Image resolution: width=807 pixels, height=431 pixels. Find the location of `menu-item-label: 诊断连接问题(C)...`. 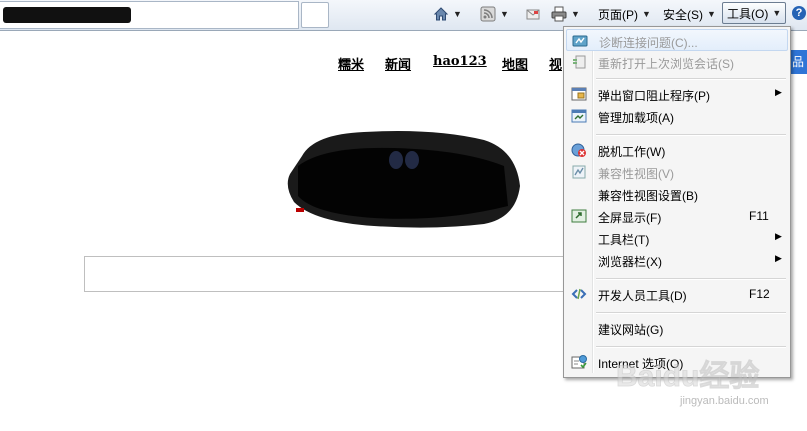

menu-item-label: 诊断连接问题(C)... is located at coordinates (648, 43).